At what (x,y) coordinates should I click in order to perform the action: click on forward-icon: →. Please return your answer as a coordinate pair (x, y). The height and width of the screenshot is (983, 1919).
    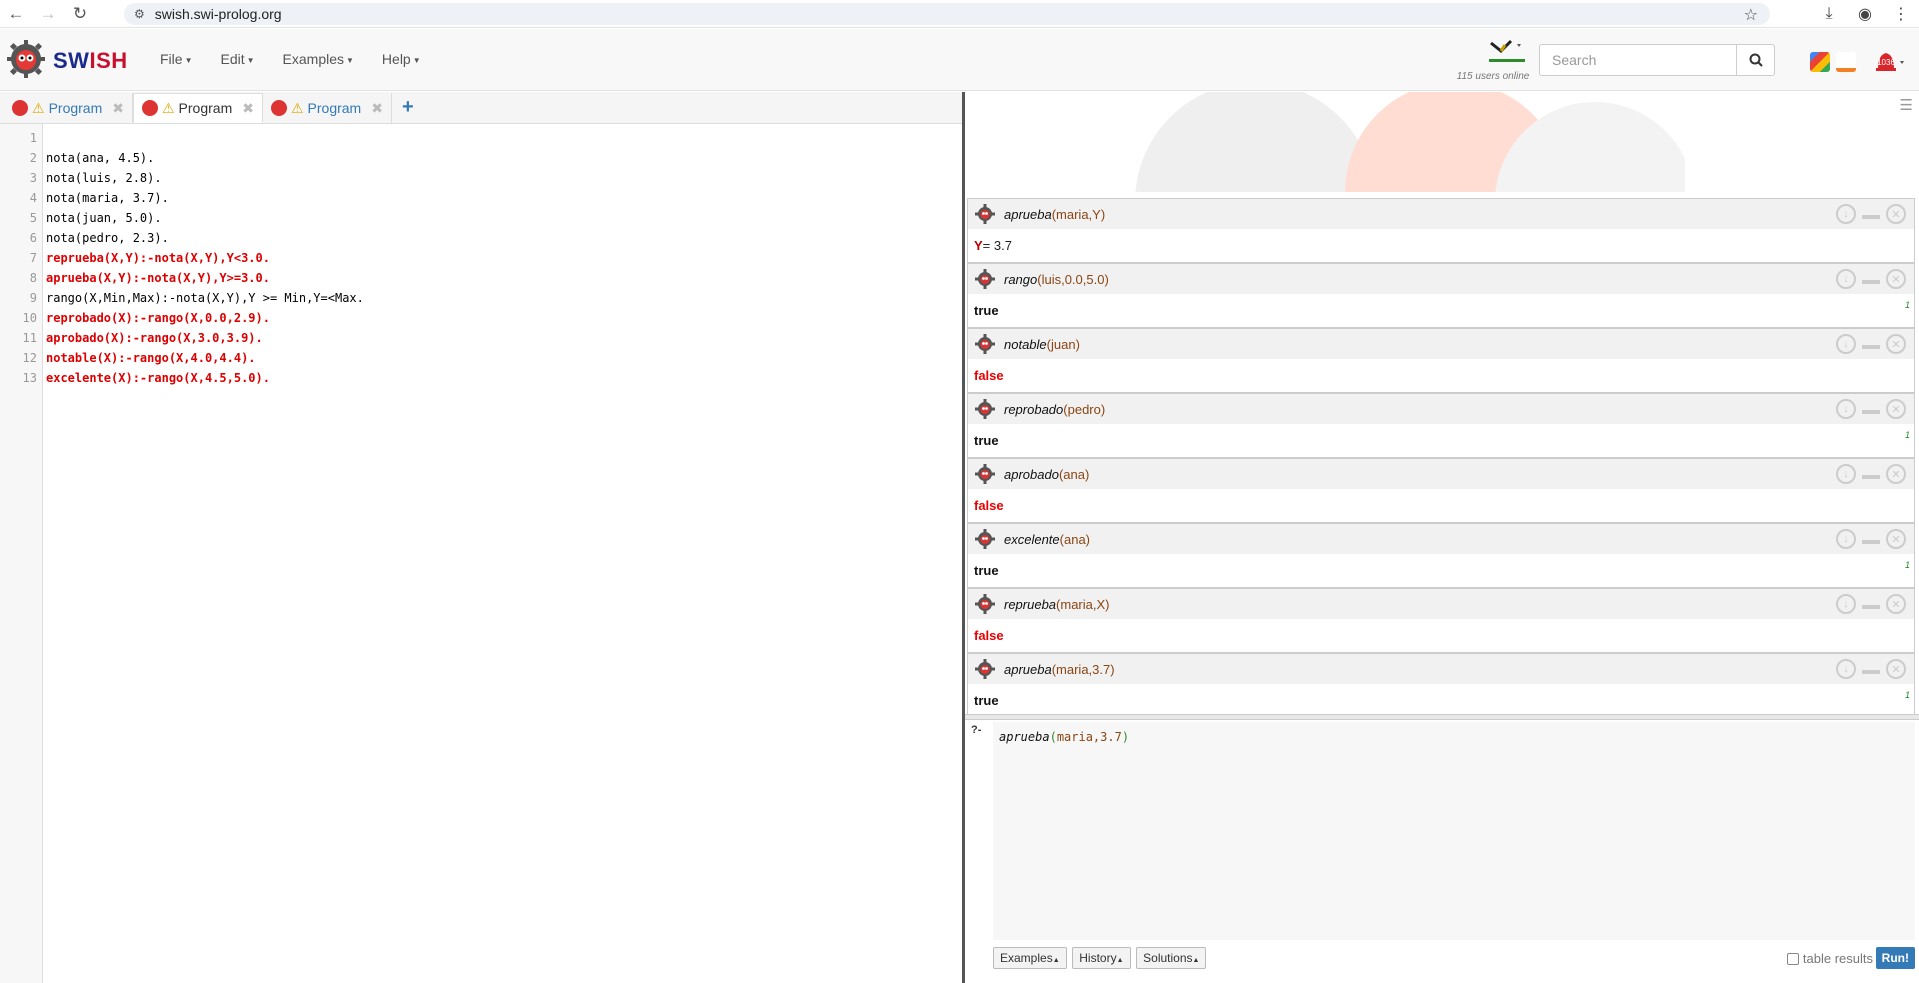
    Looking at the image, I should click on (48, 14).